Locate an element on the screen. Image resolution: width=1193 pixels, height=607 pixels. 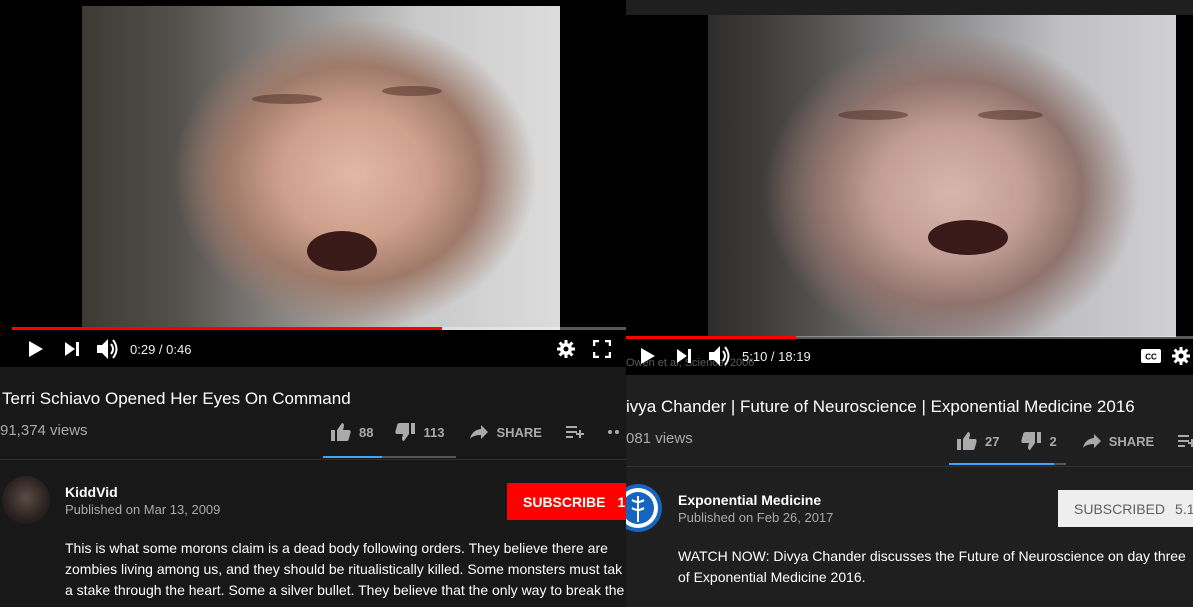
svg-text: CC is located at coordinates (1151, 357).